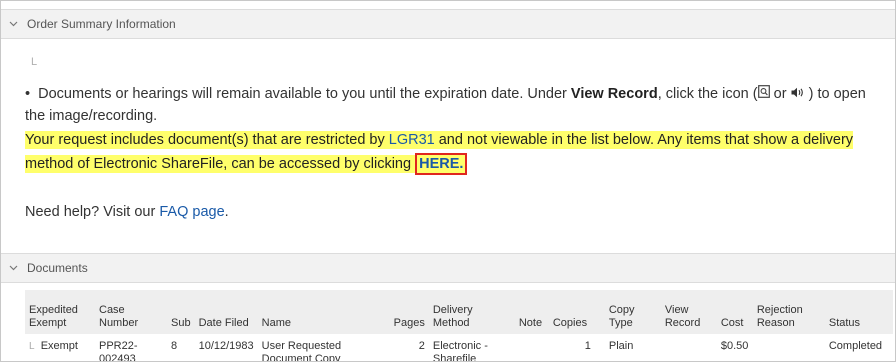  What do you see at coordinates (621, 346) in the screenshot?
I see `cell-copy-type: Plain` at bounding box center [621, 346].